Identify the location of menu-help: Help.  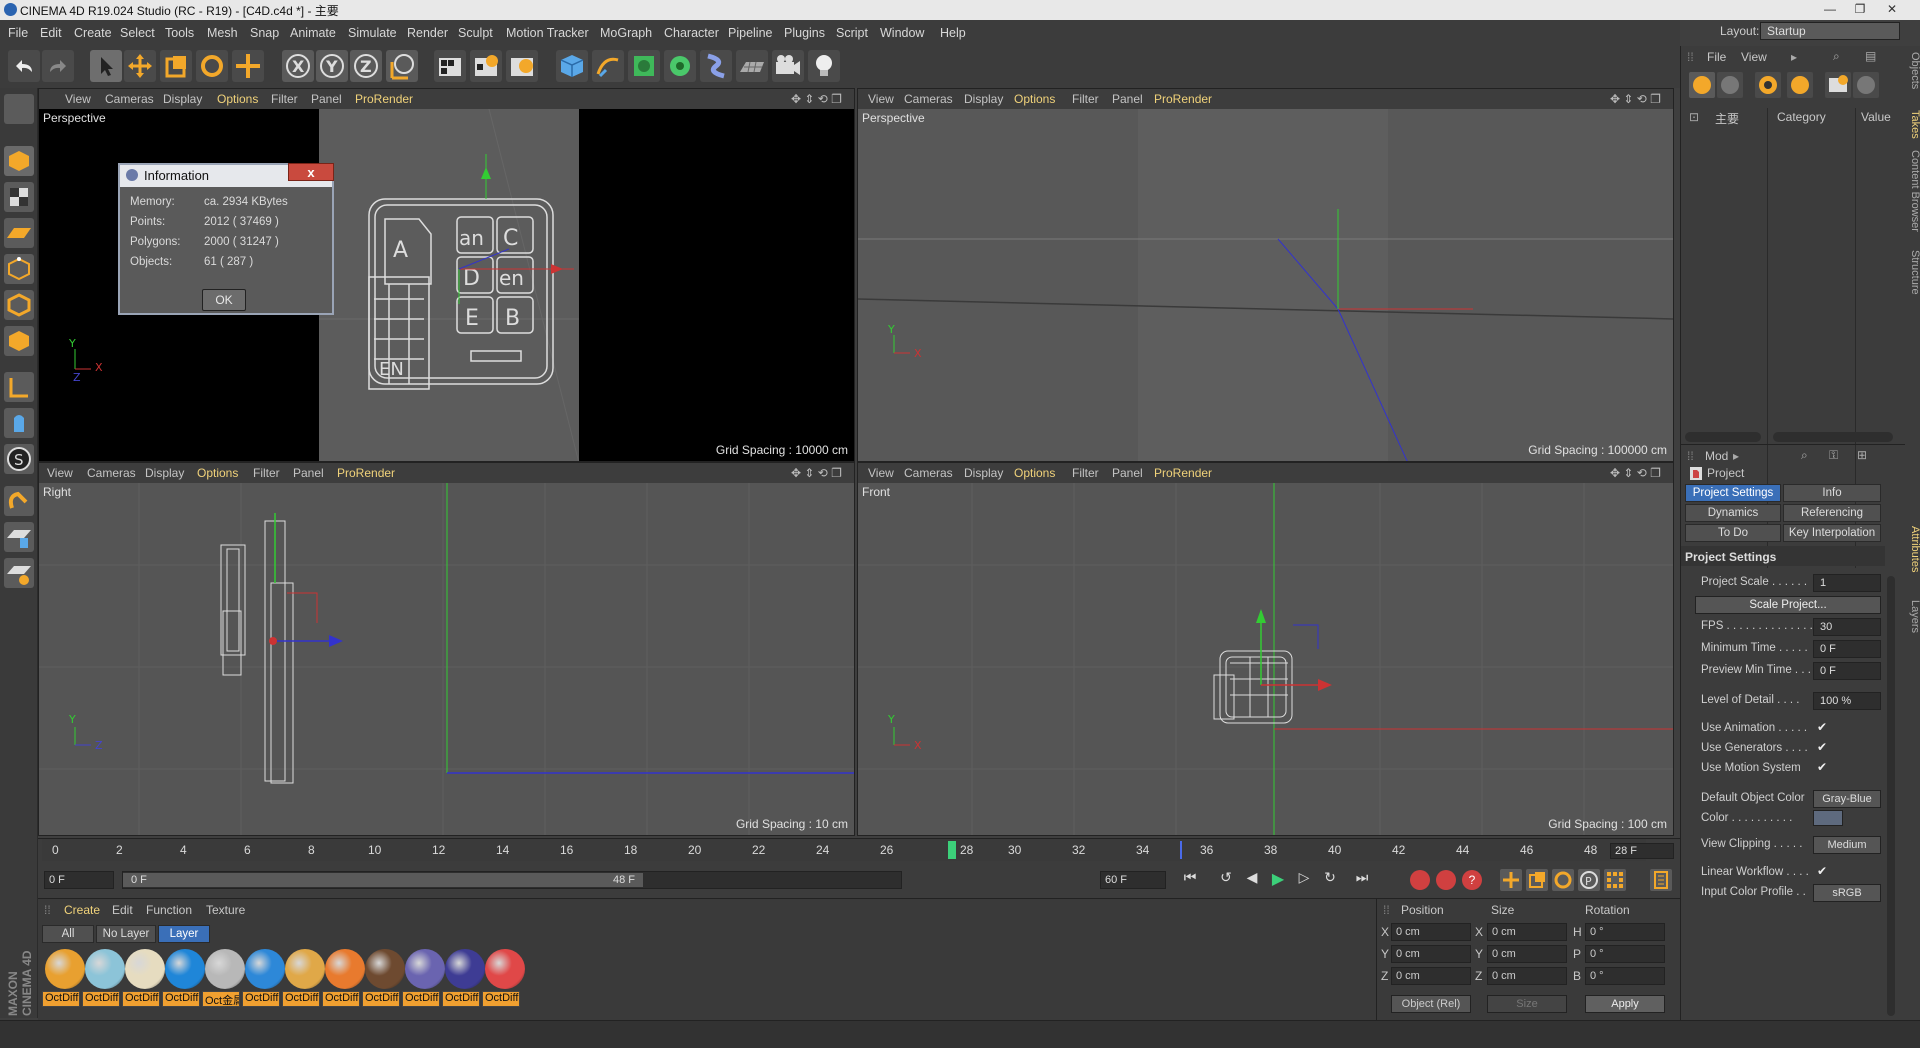
(953, 33).